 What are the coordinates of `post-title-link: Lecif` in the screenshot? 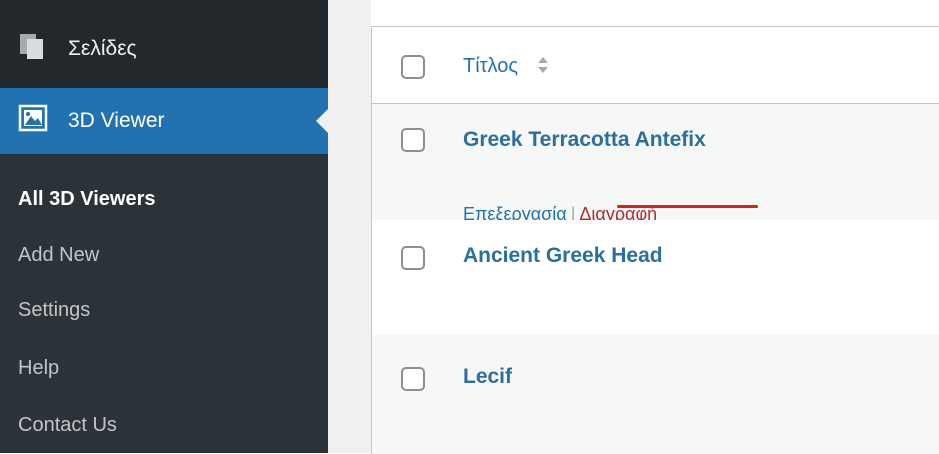 It's located at (487, 377).